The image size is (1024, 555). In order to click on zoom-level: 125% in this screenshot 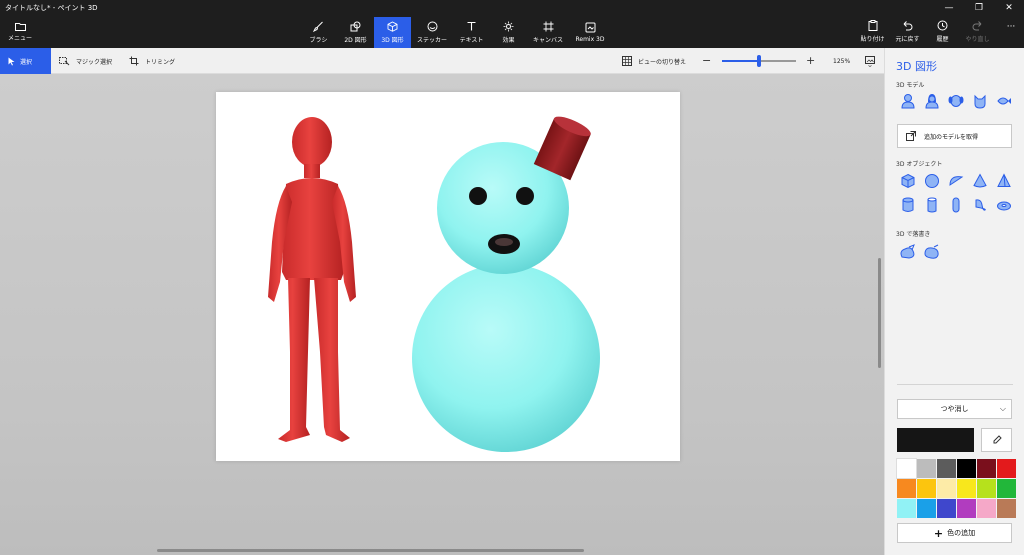, I will do `click(842, 61)`.